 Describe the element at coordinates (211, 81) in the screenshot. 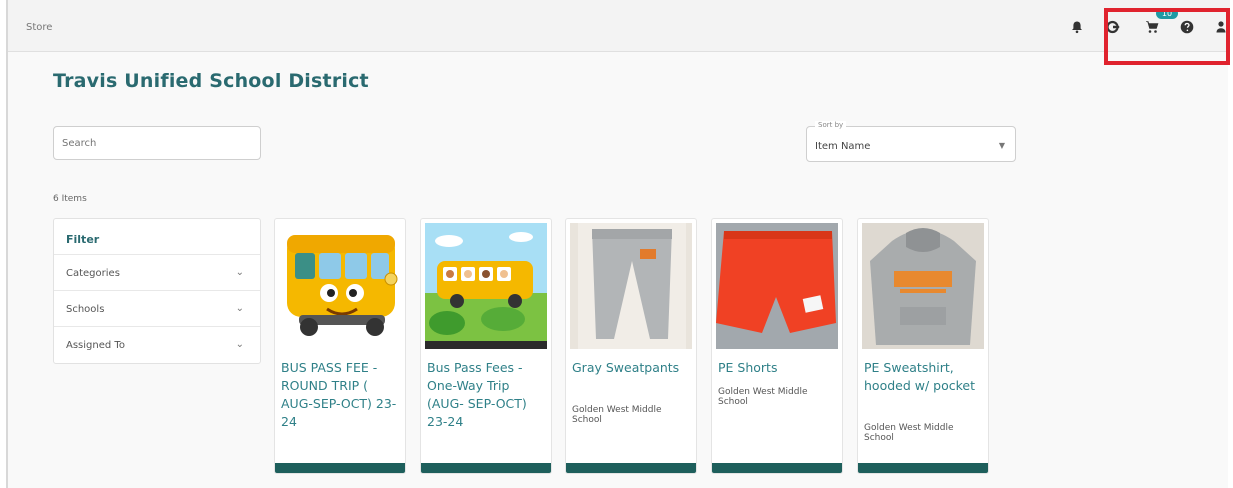

I see `page-title: Travis Unified School District` at that location.